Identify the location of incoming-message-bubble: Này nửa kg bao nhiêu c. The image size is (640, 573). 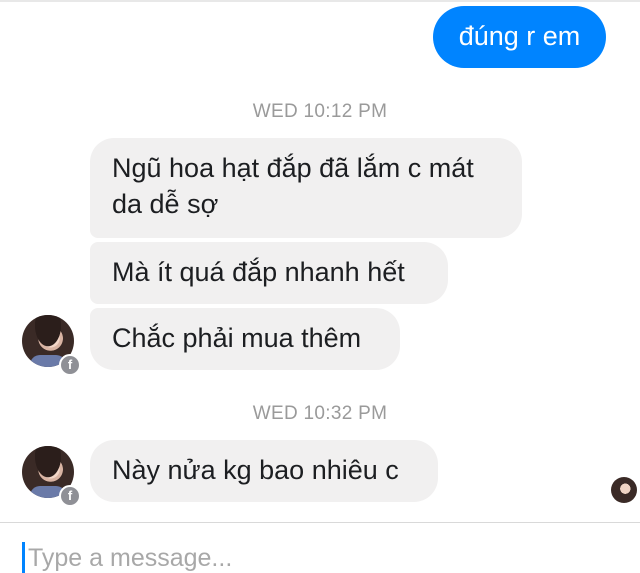
(264, 471).